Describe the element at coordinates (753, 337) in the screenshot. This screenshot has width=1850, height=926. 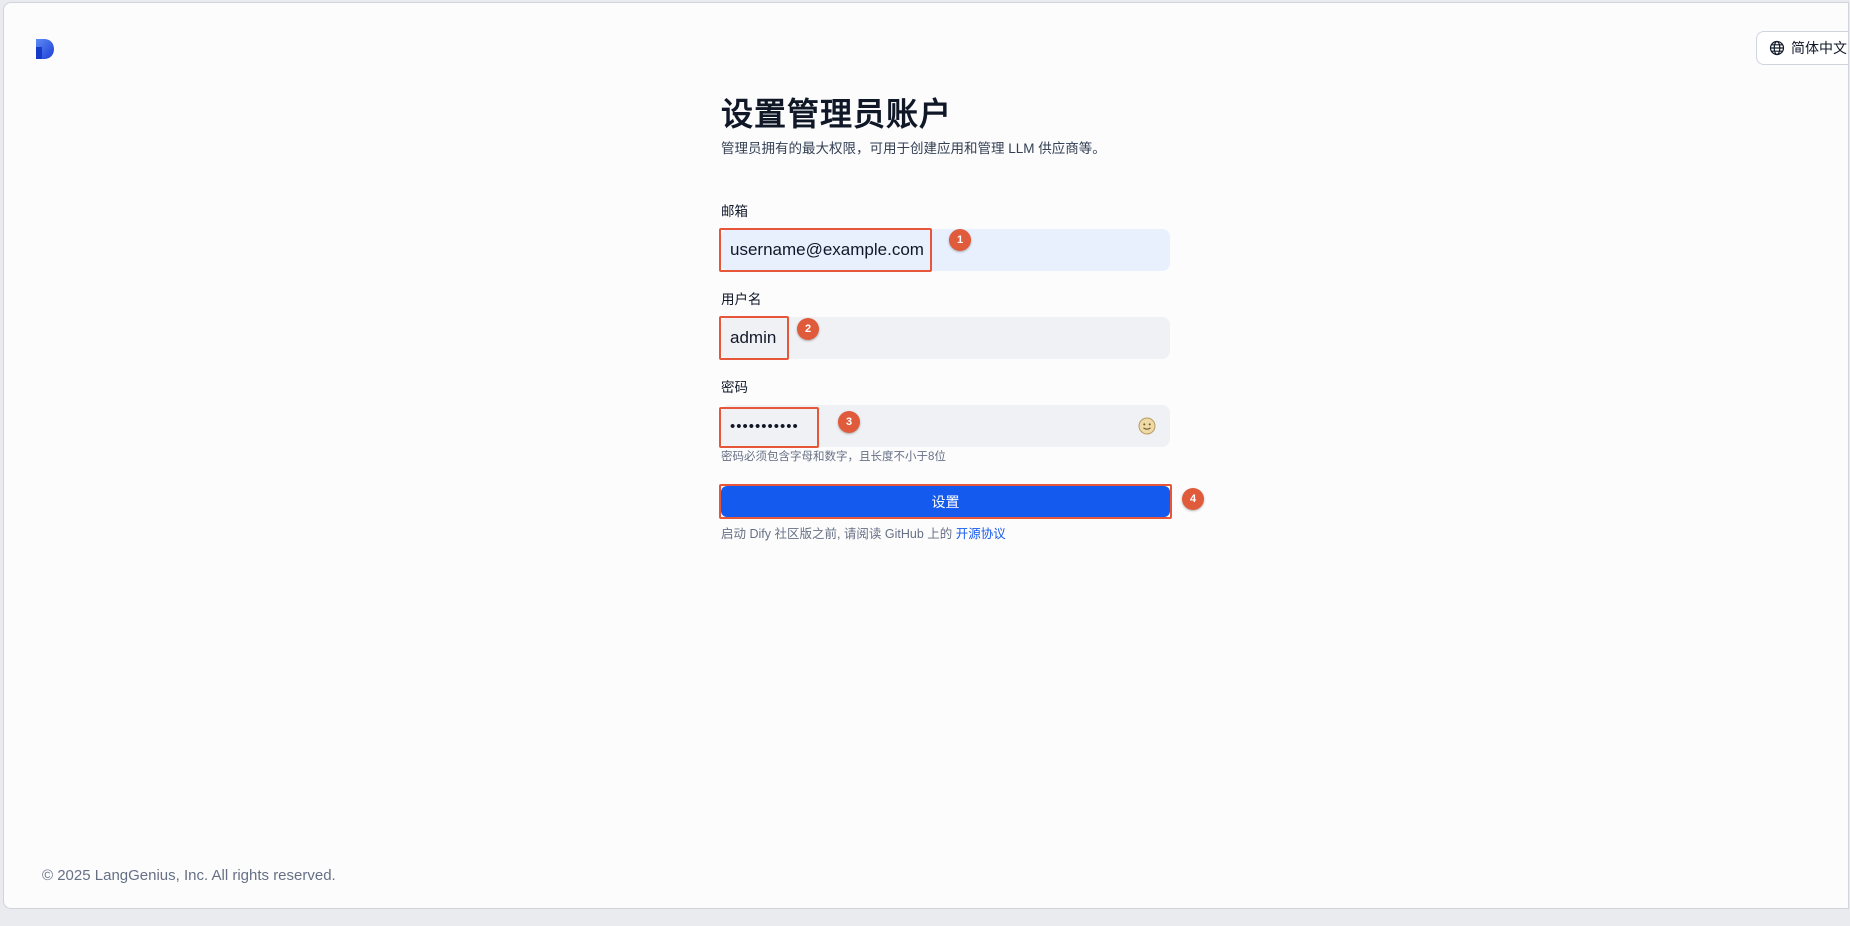
I see `username-value: admin` at that location.